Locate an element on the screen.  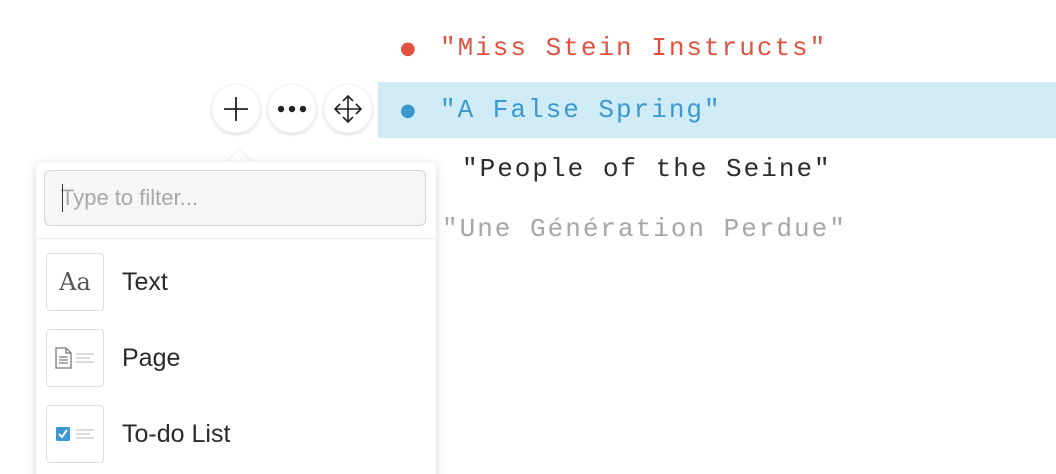
drag-handle-button is located at coordinates (348, 109).